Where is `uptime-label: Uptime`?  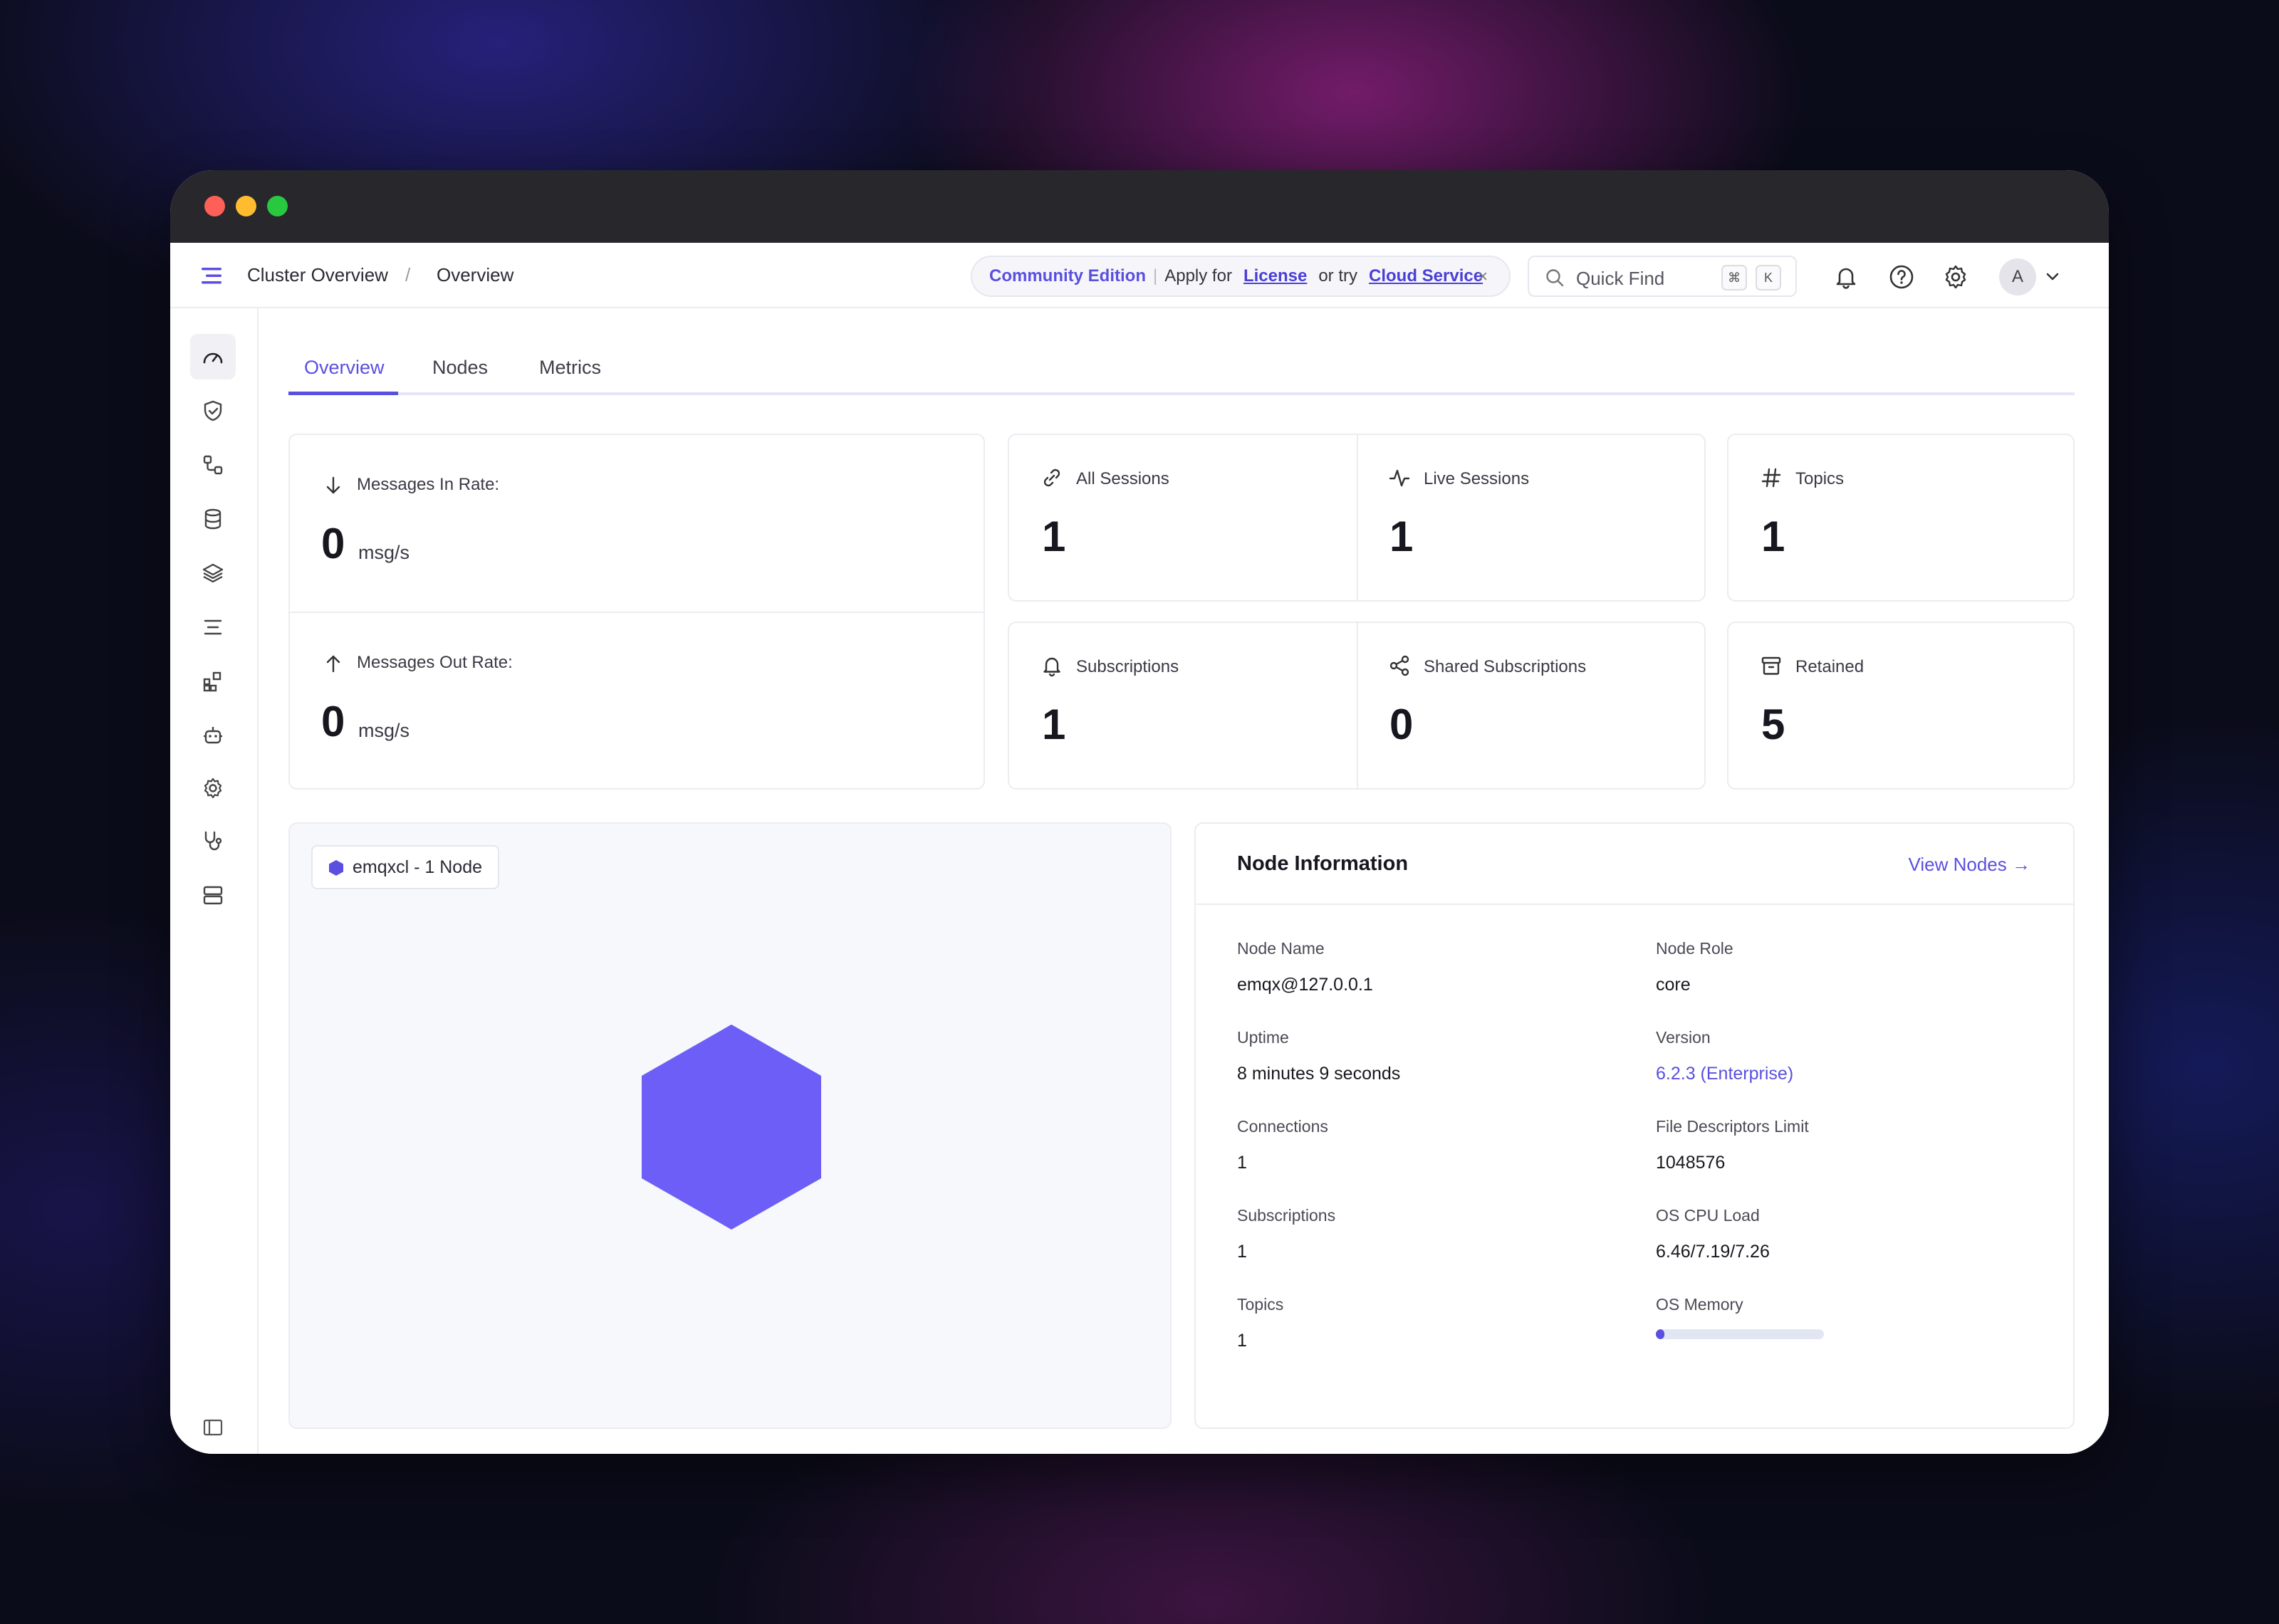 uptime-label: Uptime is located at coordinates (1263, 1037).